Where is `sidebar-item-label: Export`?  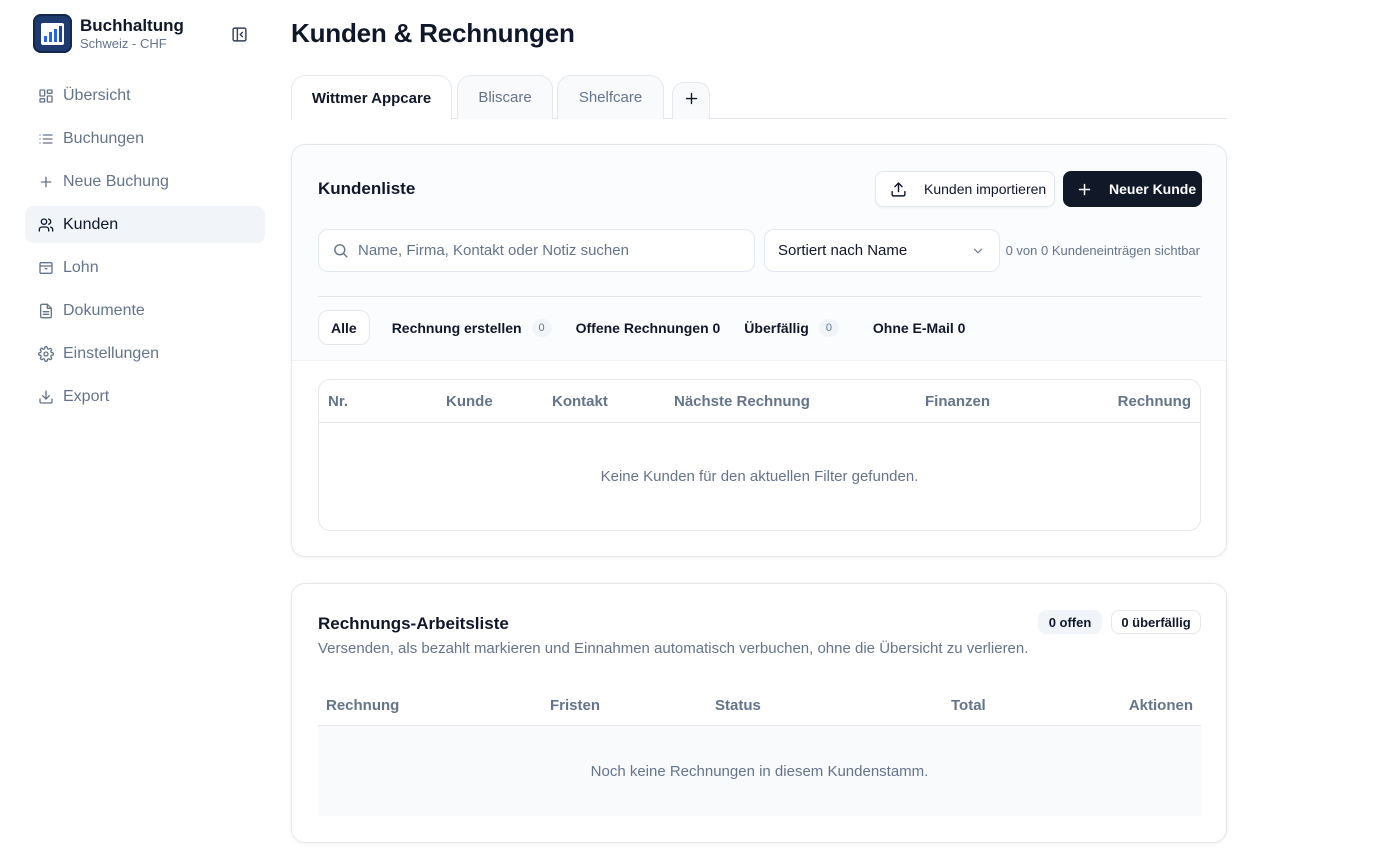
sidebar-item-label: Export is located at coordinates (86, 396).